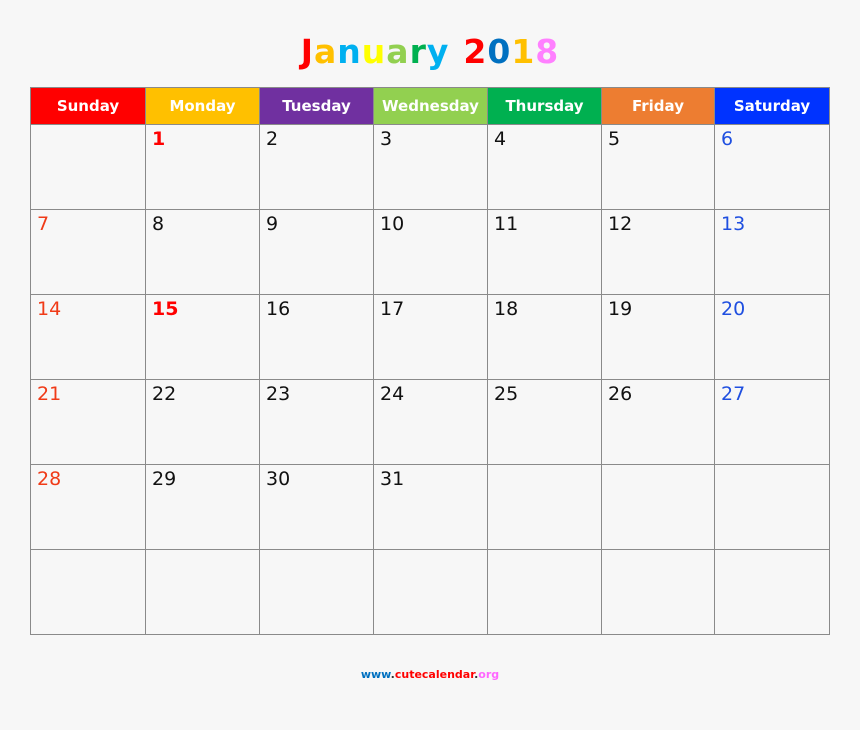 The image size is (860, 730). What do you see at coordinates (49, 479) in the screenshot?
I see `day-number: 28` at bounding box center [49, 479].